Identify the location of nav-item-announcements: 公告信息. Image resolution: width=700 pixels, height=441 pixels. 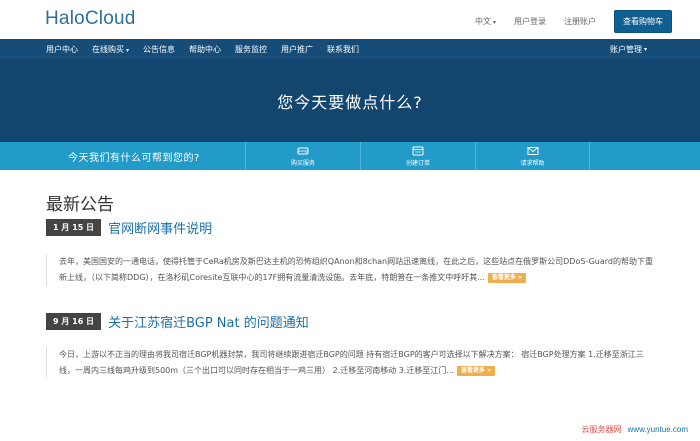
(159, 49).